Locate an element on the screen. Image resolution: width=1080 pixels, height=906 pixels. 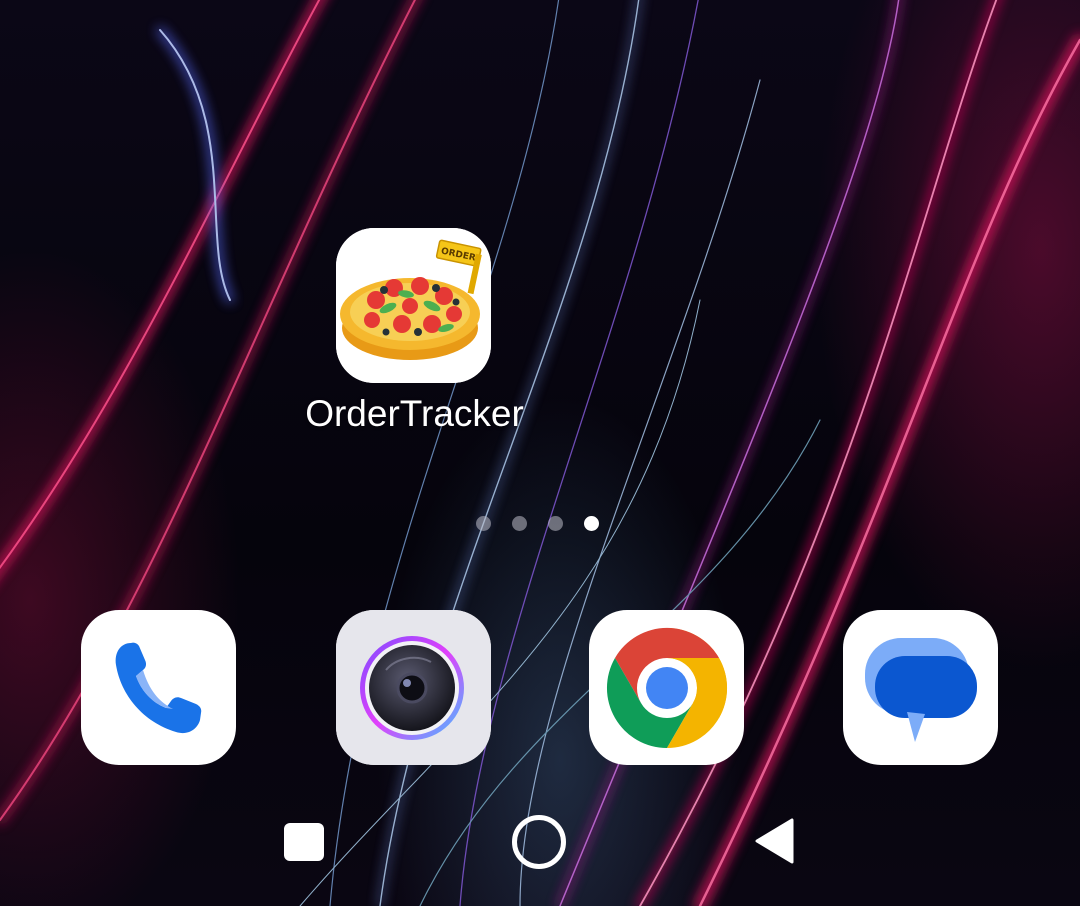
messages-icon is located at coordinates (921, 690).